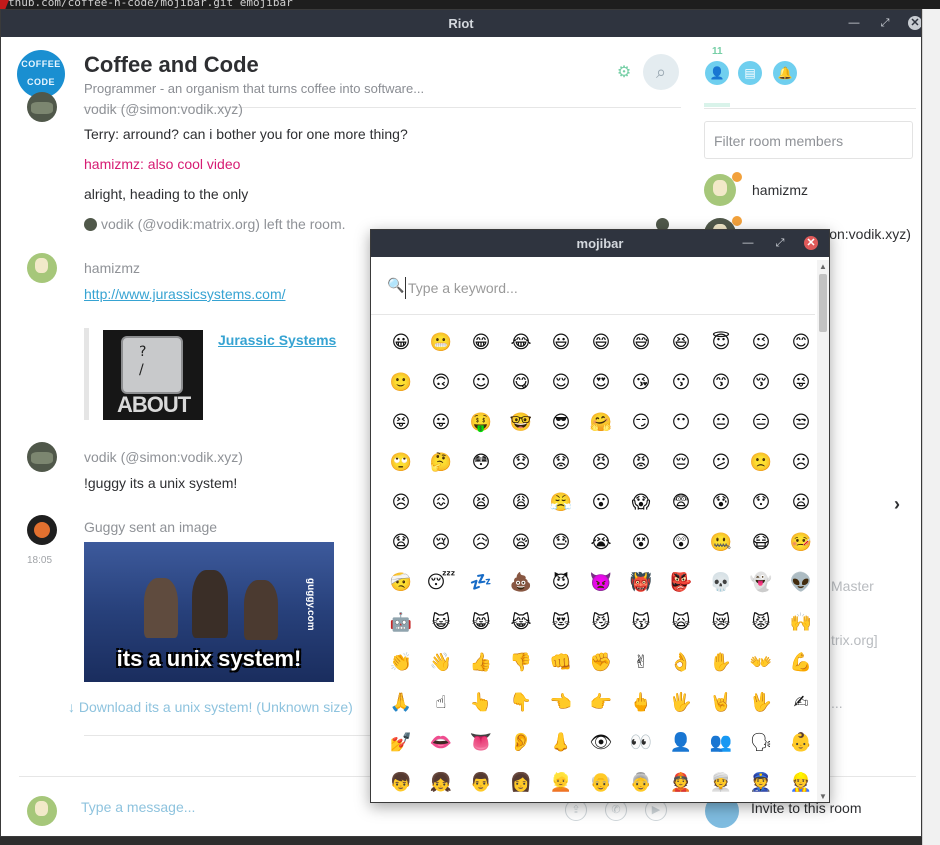  What do you see at coordinates (721, 782) in the screenshot?
I see `emoji-cell: 👳` at bounding box center [721, 782].